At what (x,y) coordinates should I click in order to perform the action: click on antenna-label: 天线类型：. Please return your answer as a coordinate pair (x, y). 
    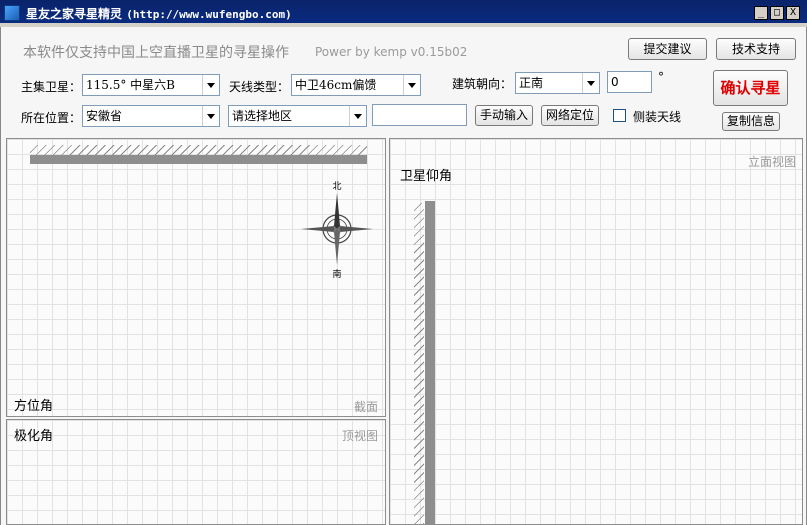
    Looking at the image, I should click on (259, 87).